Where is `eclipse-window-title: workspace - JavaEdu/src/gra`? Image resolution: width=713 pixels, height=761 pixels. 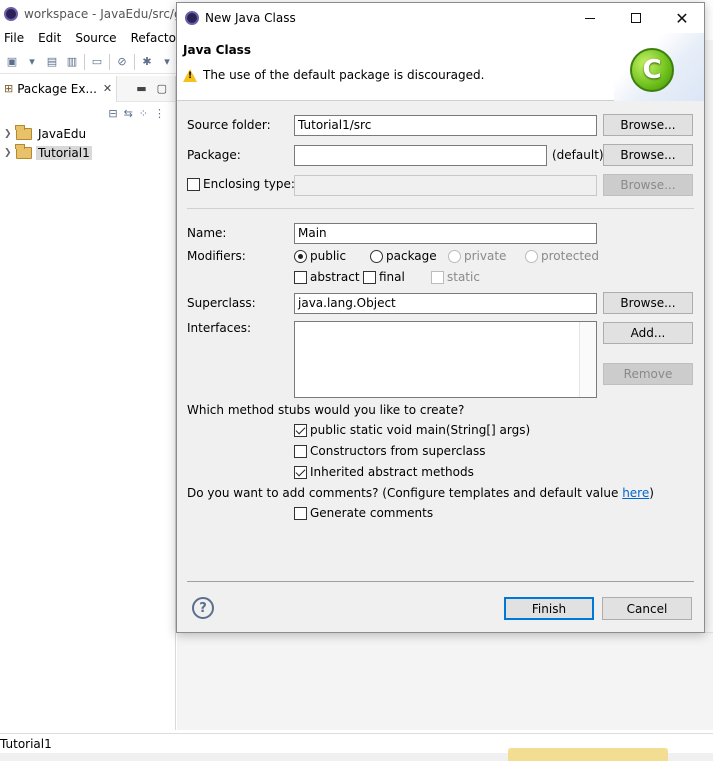 eclipse-window-title: workspace - JavaEdu/src/gra is located at coordinates (109, 14).